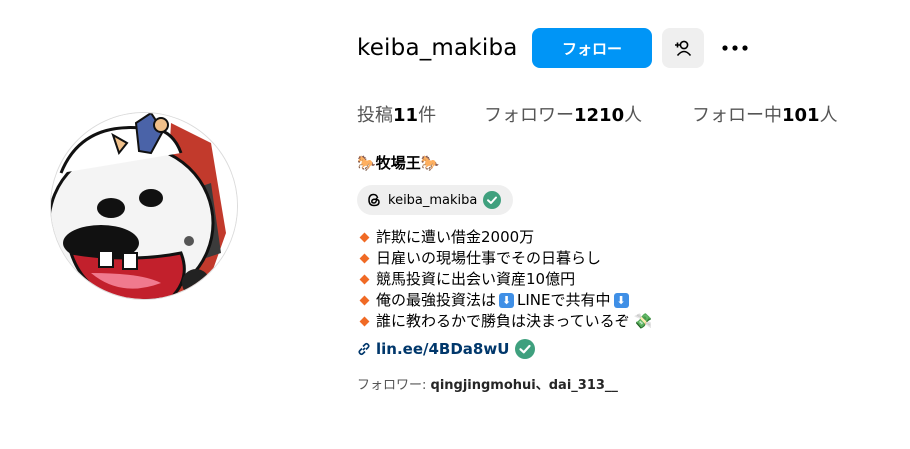 The image size is (910, 449). I want to click on threads-badge: keiba_makiba, so click(435, 200).